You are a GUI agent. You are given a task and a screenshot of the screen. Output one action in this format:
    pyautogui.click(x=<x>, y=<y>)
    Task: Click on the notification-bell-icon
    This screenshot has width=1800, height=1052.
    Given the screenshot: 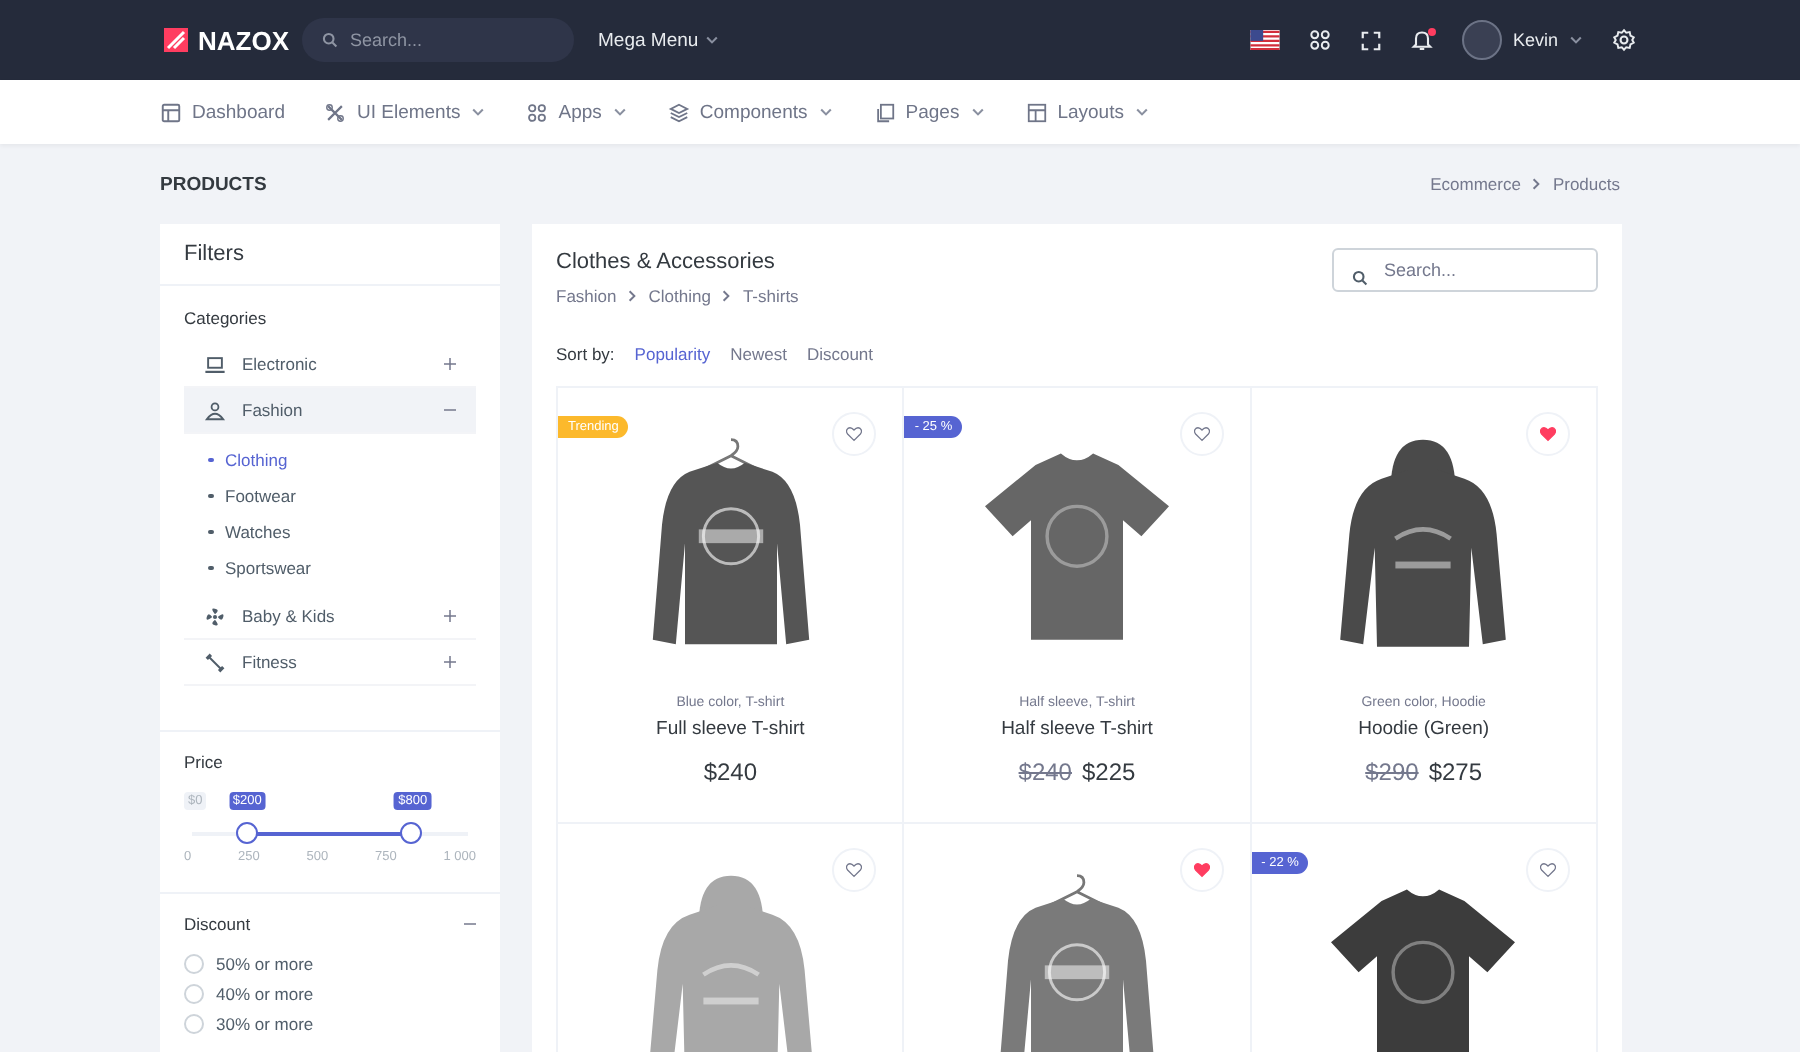 What is the action you would take?
    pyautogui.click(x=1422, y=40)
    